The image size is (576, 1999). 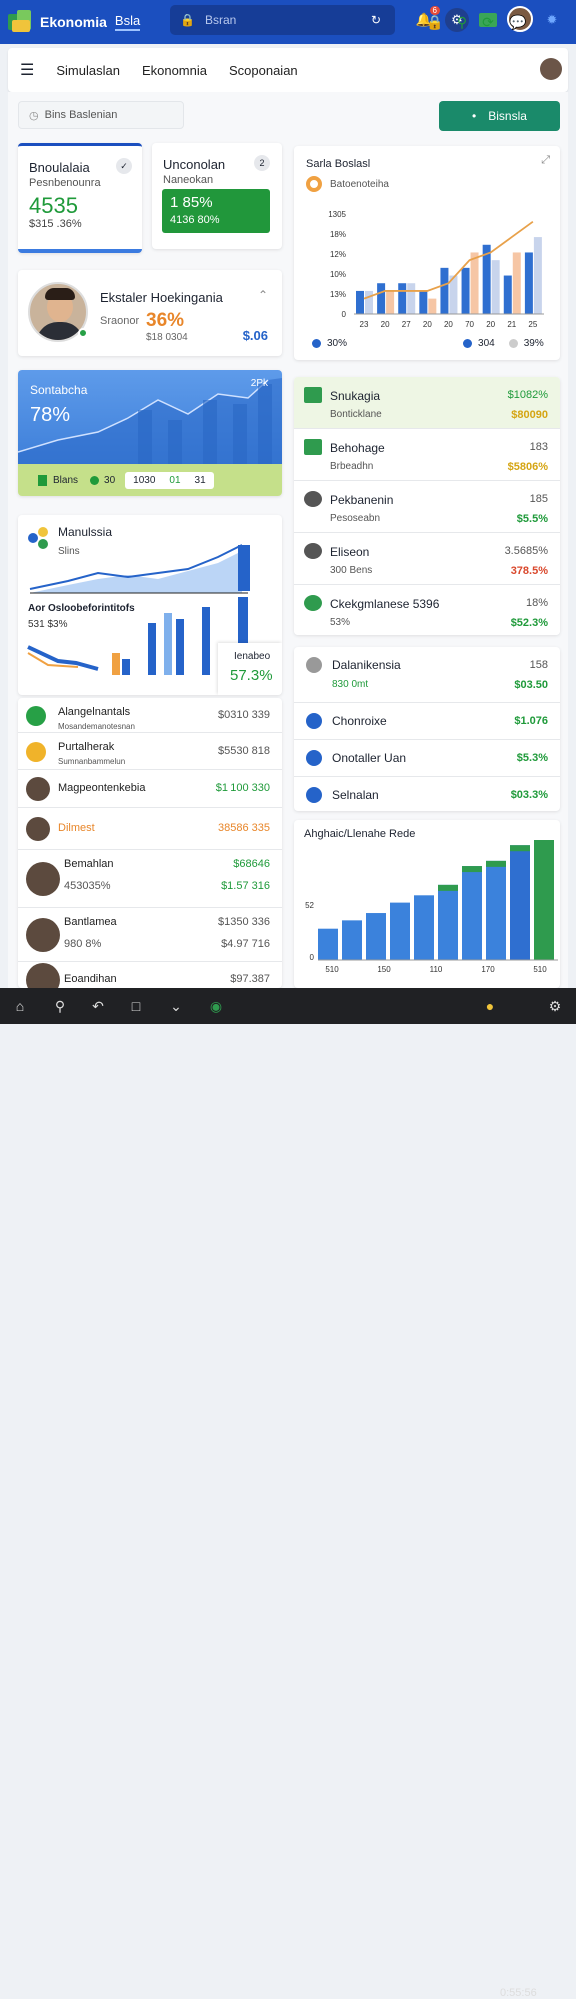 What do you see at coordinates (94, 712) in the screenshot?
I see `list-item-title: Alangelnantals` at bounding box center [94, 712].